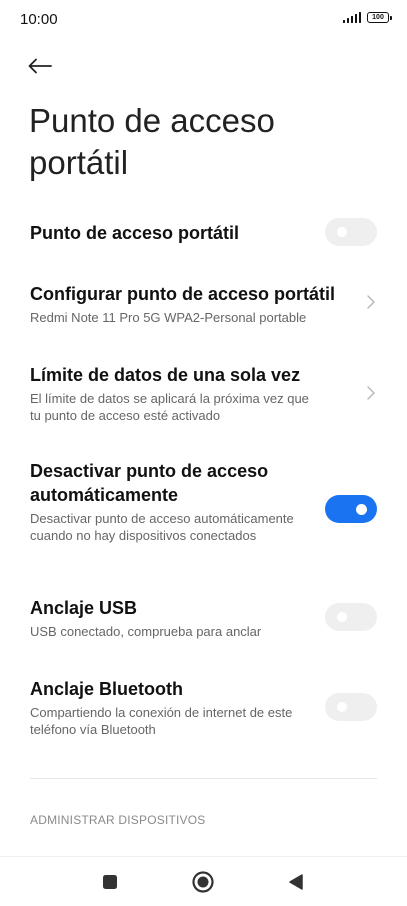 The height and width of the screenshot is (906, 407). I want to click on setting-hotspot: Punto de acceso portátil, so click(205, 233).